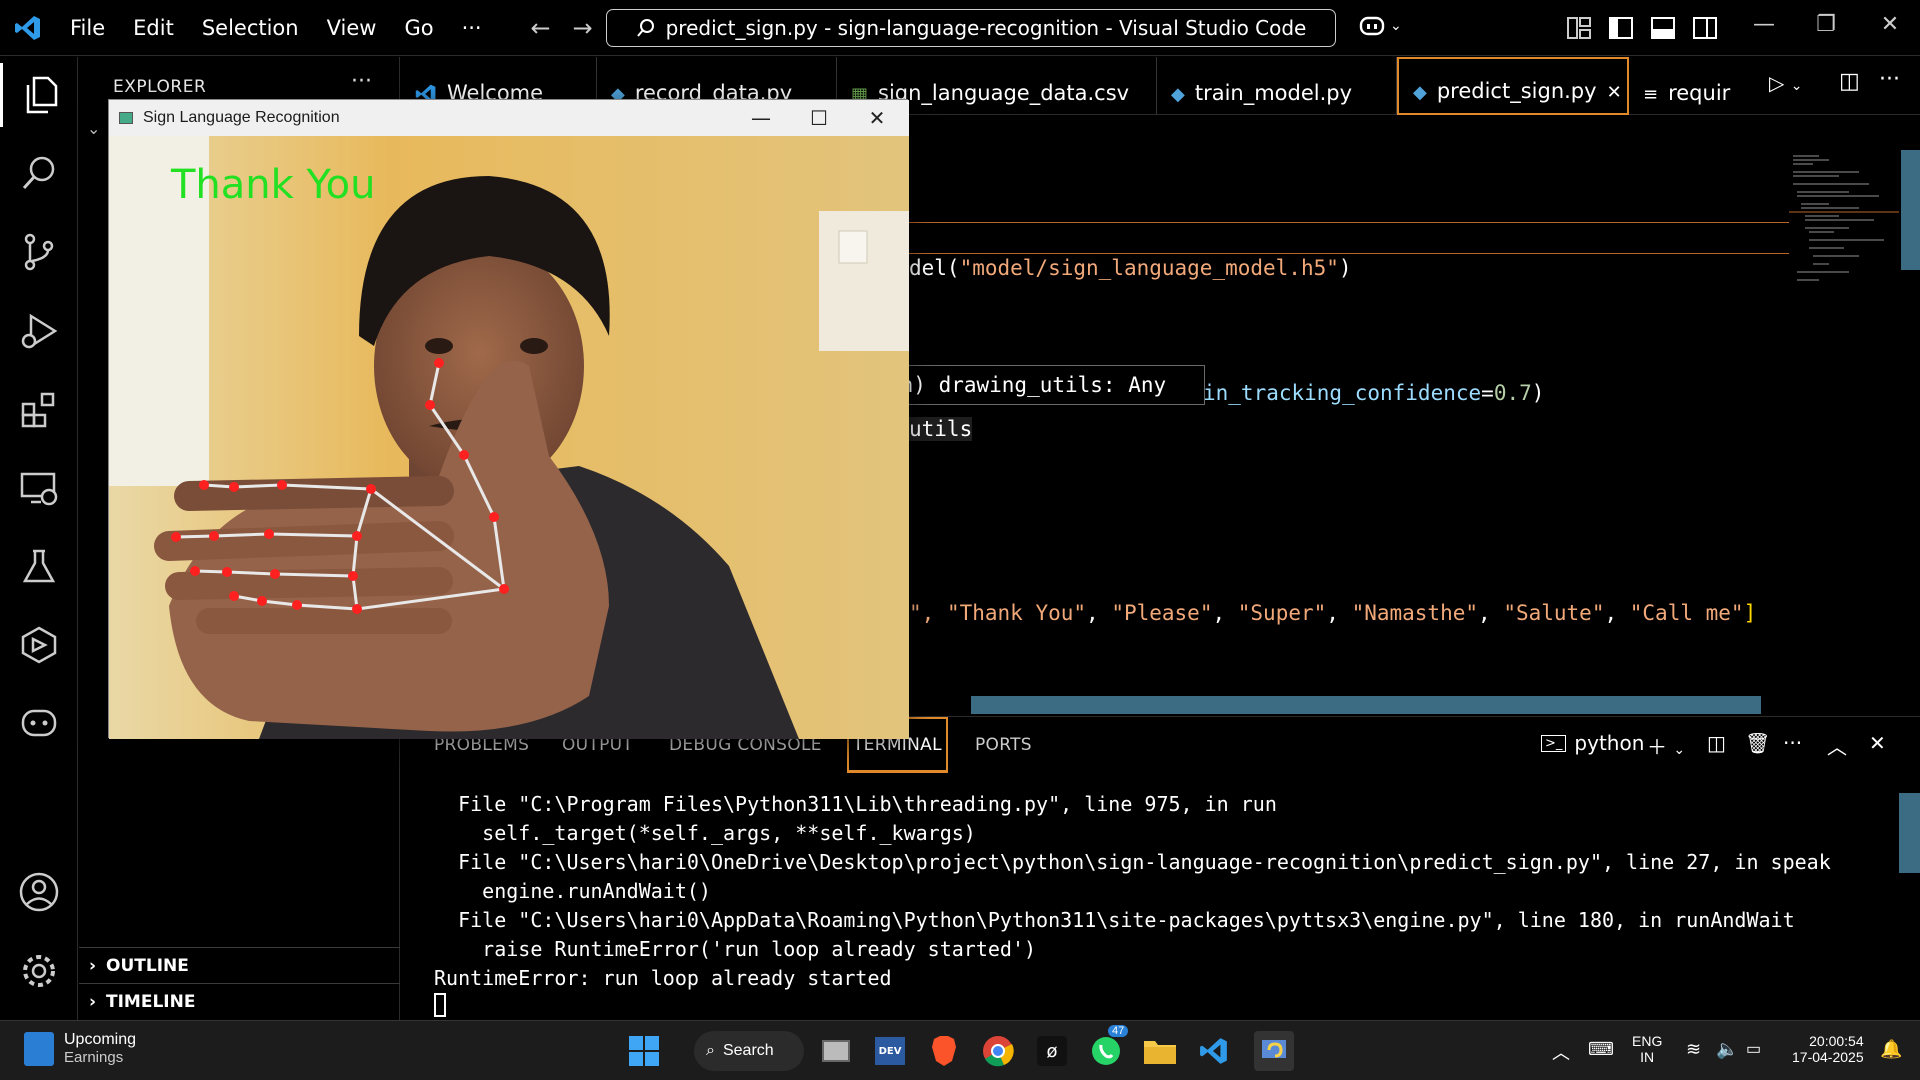 Image resolution: width=1920 pixels, height=1080 pixels. I want to click on chrome-browser-icon, so click(998, 1051).